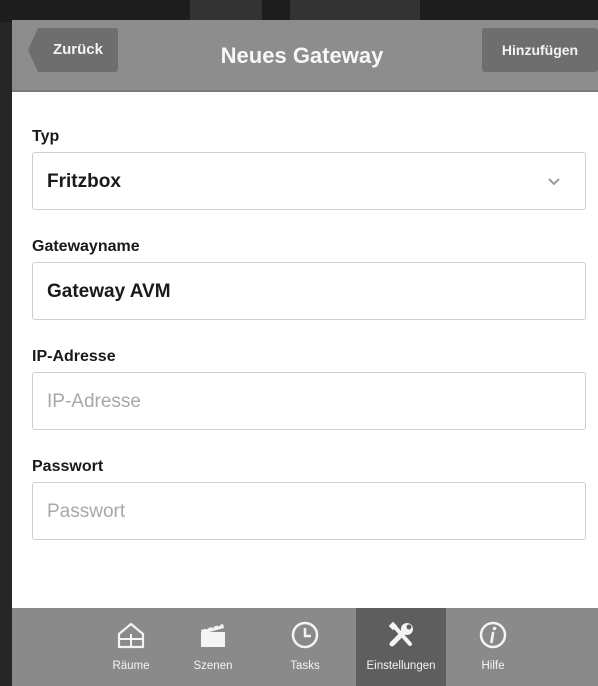 This screenshot has height=686, width=598. I want to click on type-select: Fritzbox, so click(309, 181).